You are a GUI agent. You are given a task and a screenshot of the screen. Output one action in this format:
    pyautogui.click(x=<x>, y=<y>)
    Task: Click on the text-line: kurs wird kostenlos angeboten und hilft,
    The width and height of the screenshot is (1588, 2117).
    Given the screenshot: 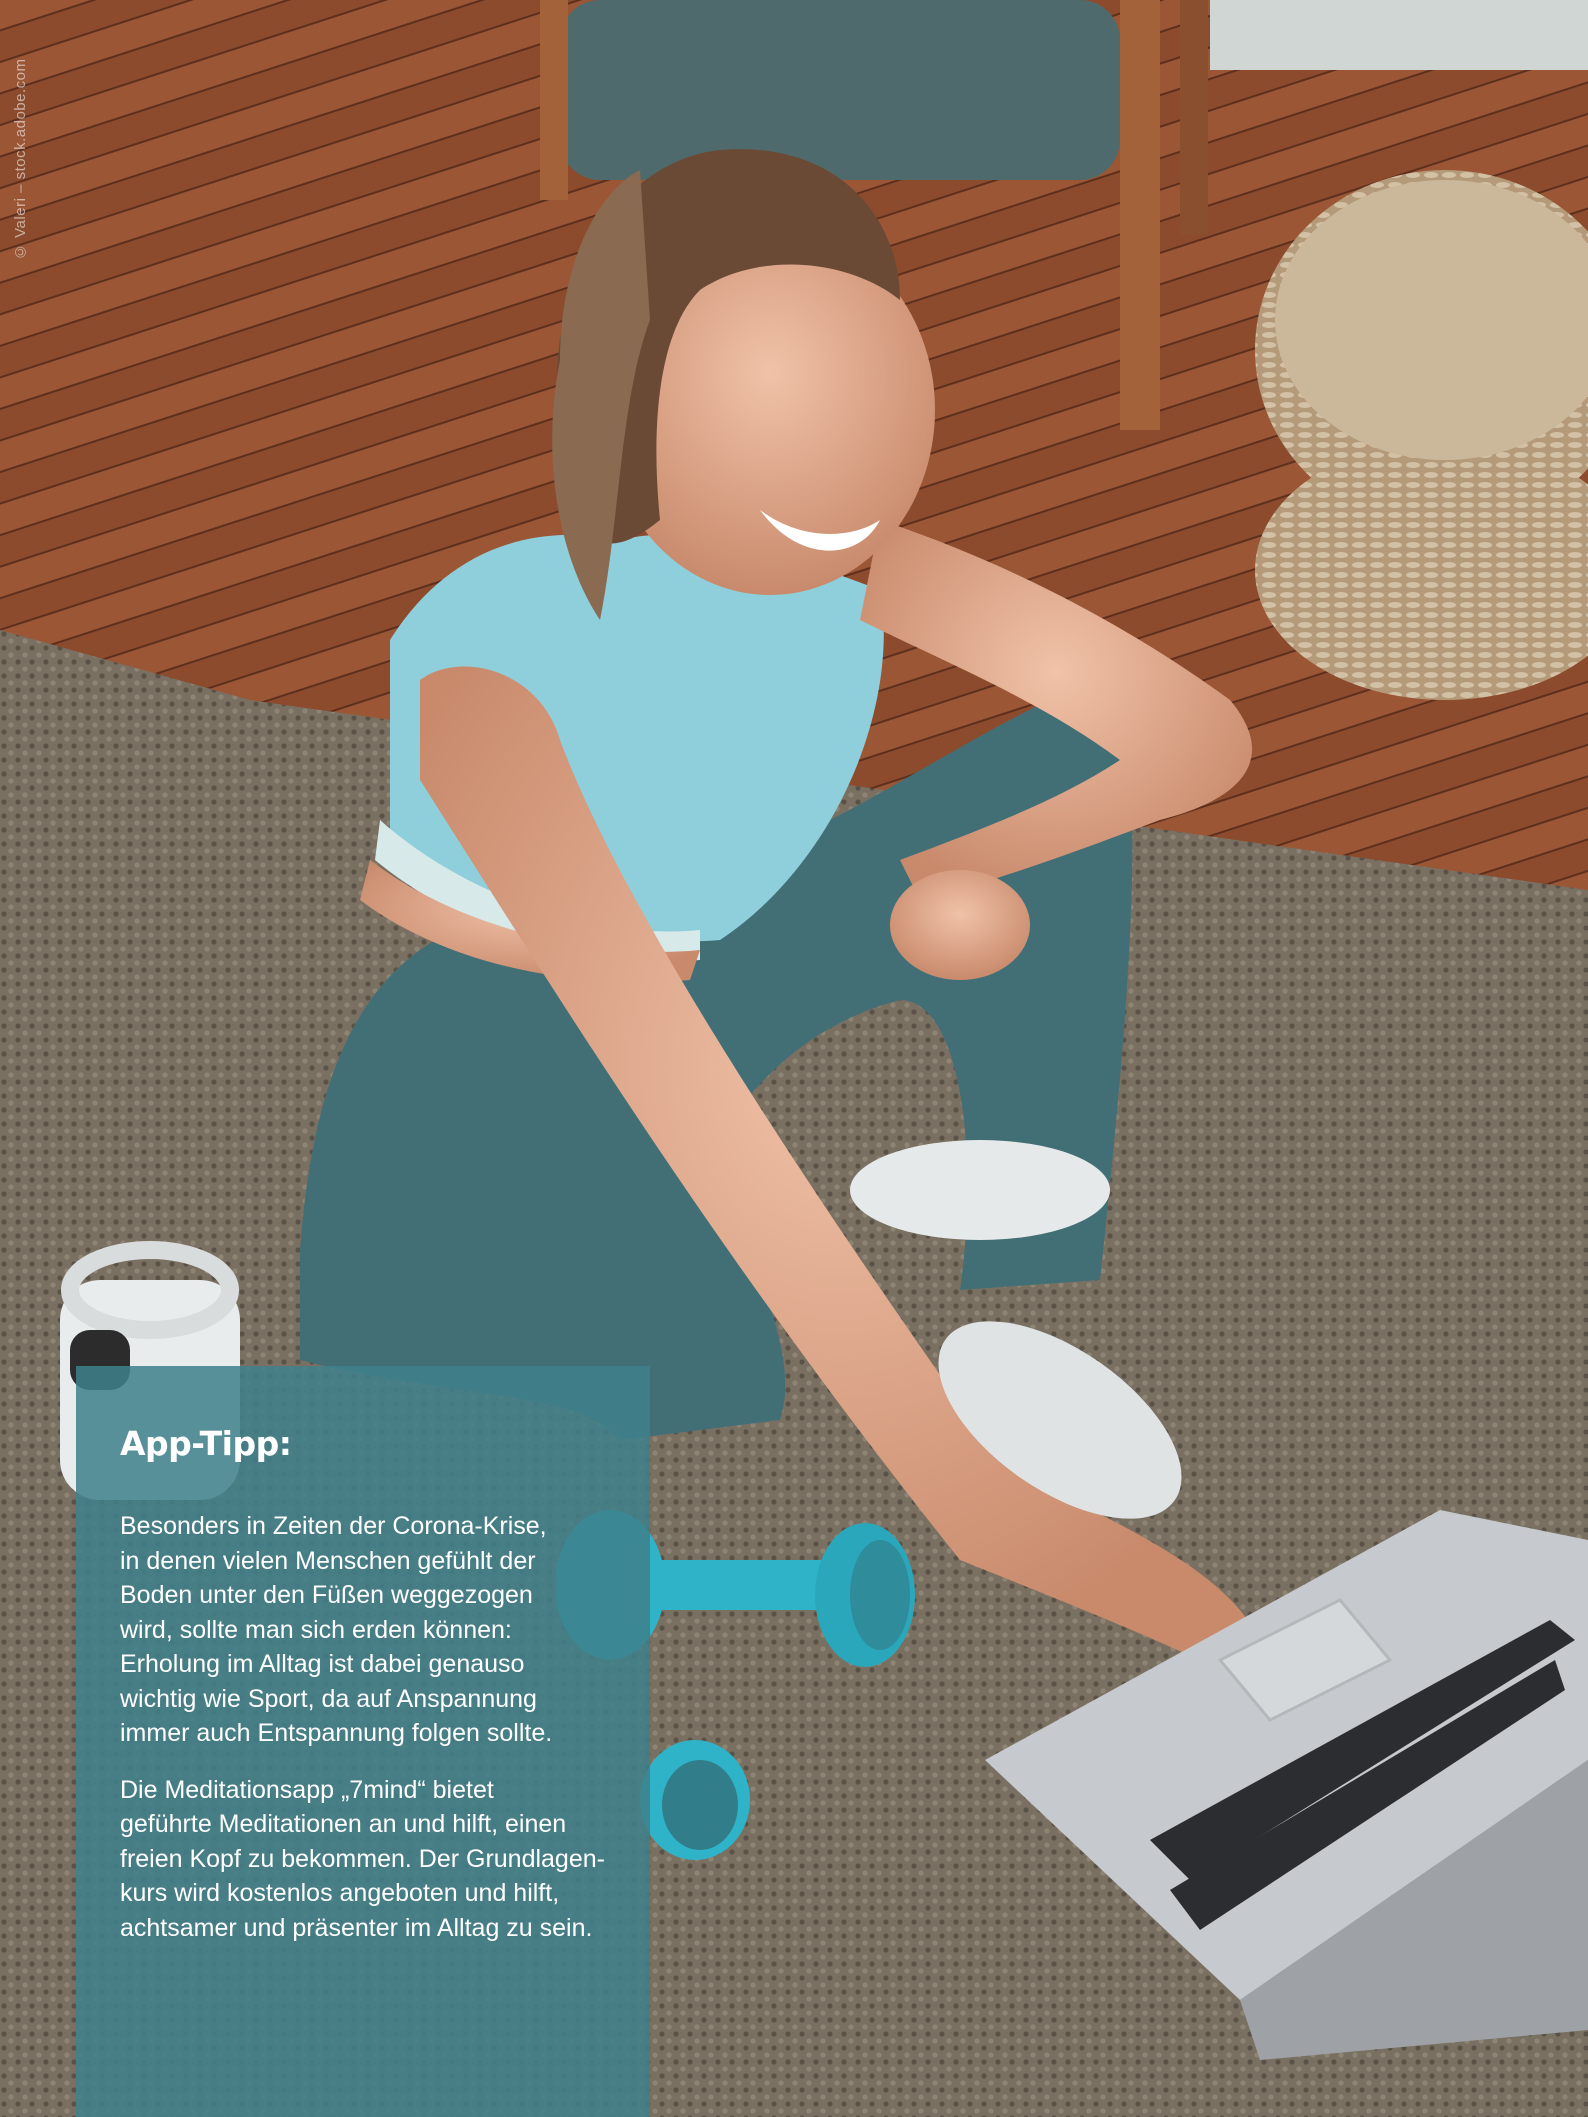 What is the action you would take?
    pyautogui.click(x=340, y=1893)
    